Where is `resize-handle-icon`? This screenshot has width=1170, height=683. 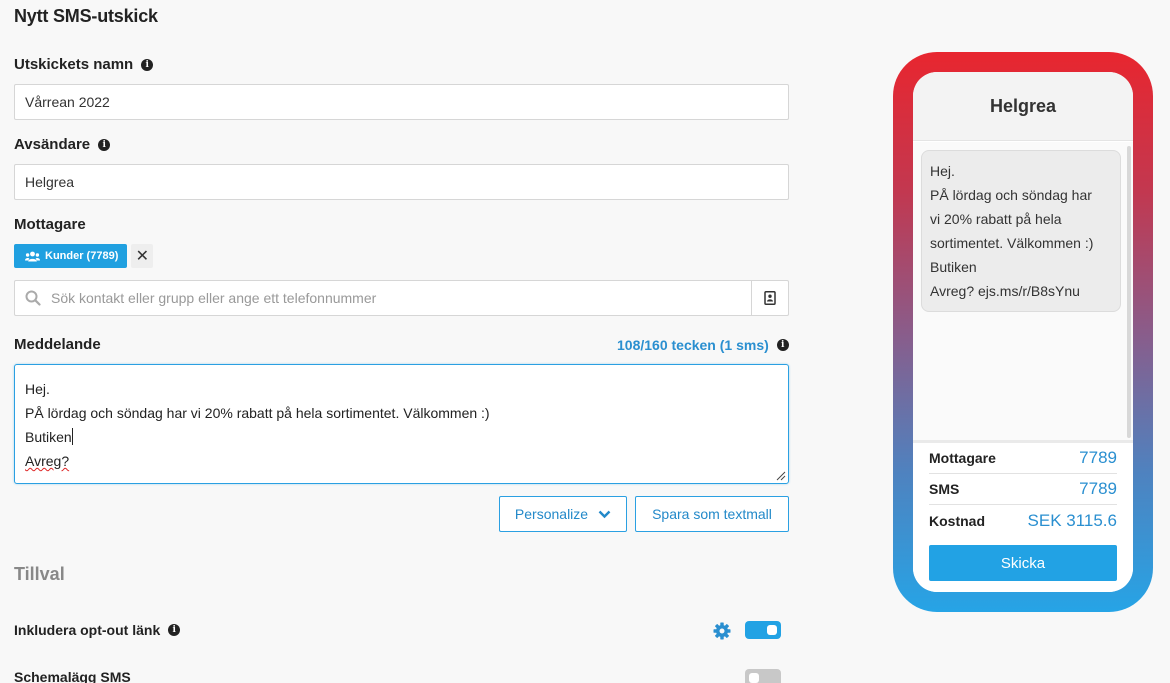 resize-handle-icon is located at coordinates (781, 476).